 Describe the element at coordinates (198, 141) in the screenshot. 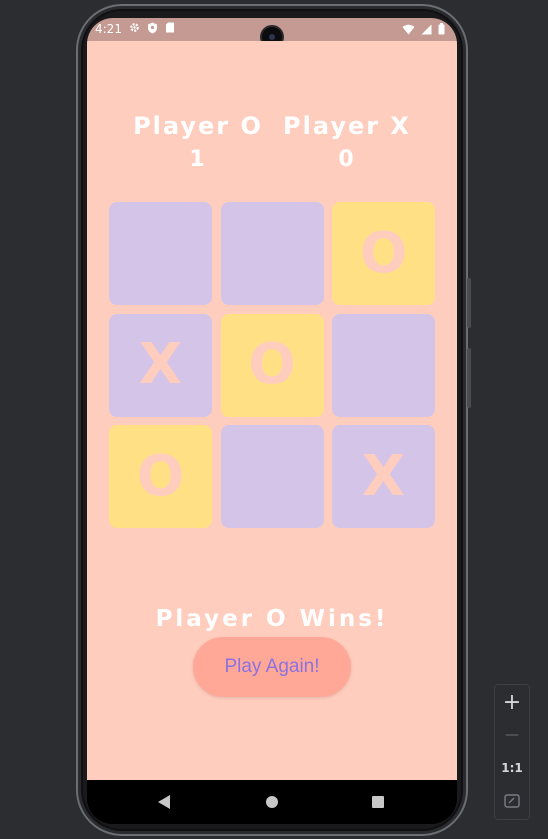

I see `player-o-score-panel: Player O 1` at that location.